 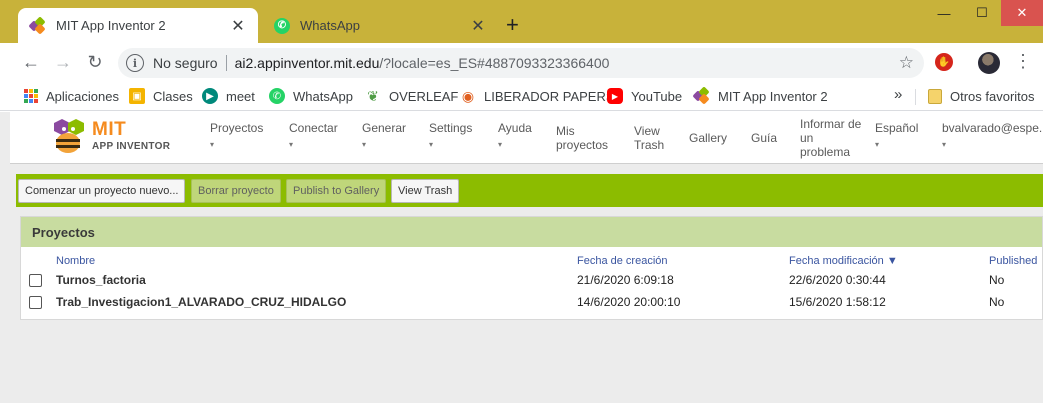 I want to click on extension-stop-icon: ✋, so click(x=944, y=62).